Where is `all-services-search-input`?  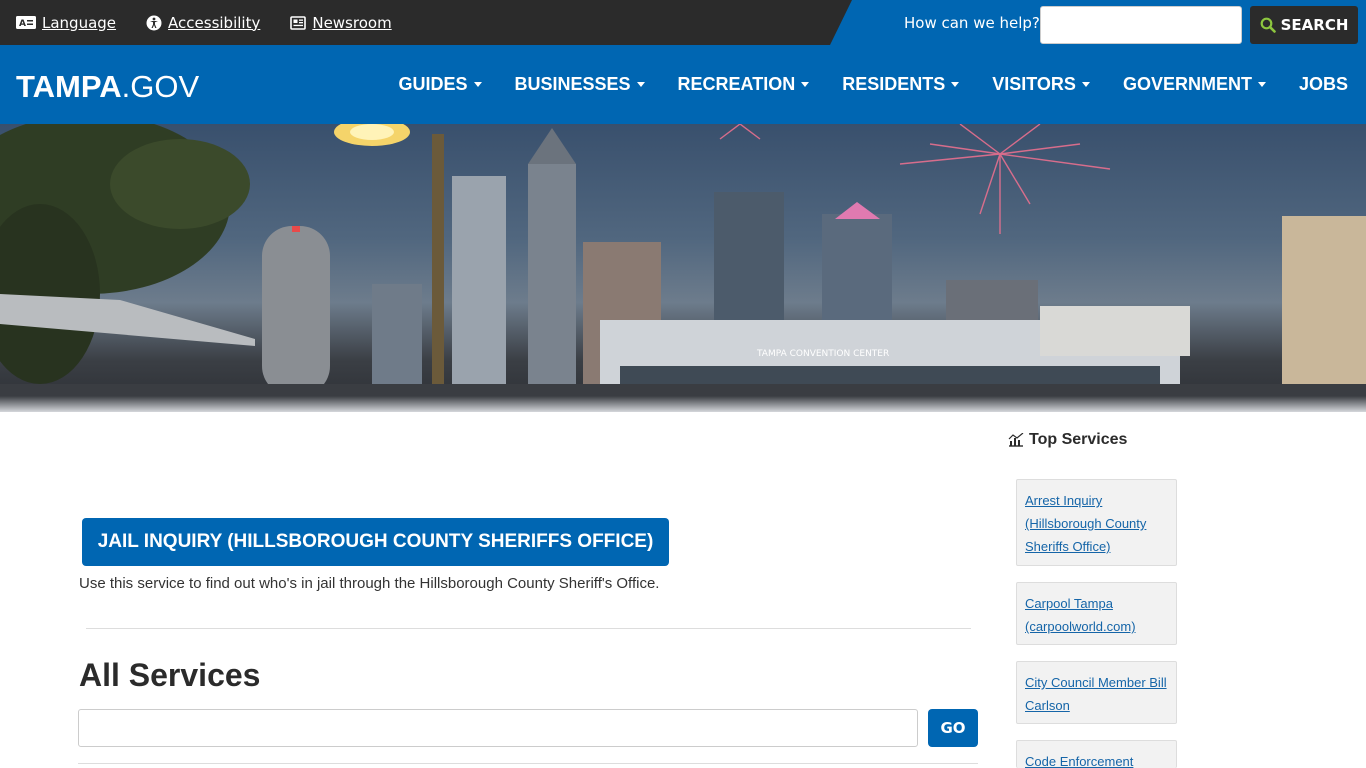
all-services-search-input is located at coordinates (498, 728).